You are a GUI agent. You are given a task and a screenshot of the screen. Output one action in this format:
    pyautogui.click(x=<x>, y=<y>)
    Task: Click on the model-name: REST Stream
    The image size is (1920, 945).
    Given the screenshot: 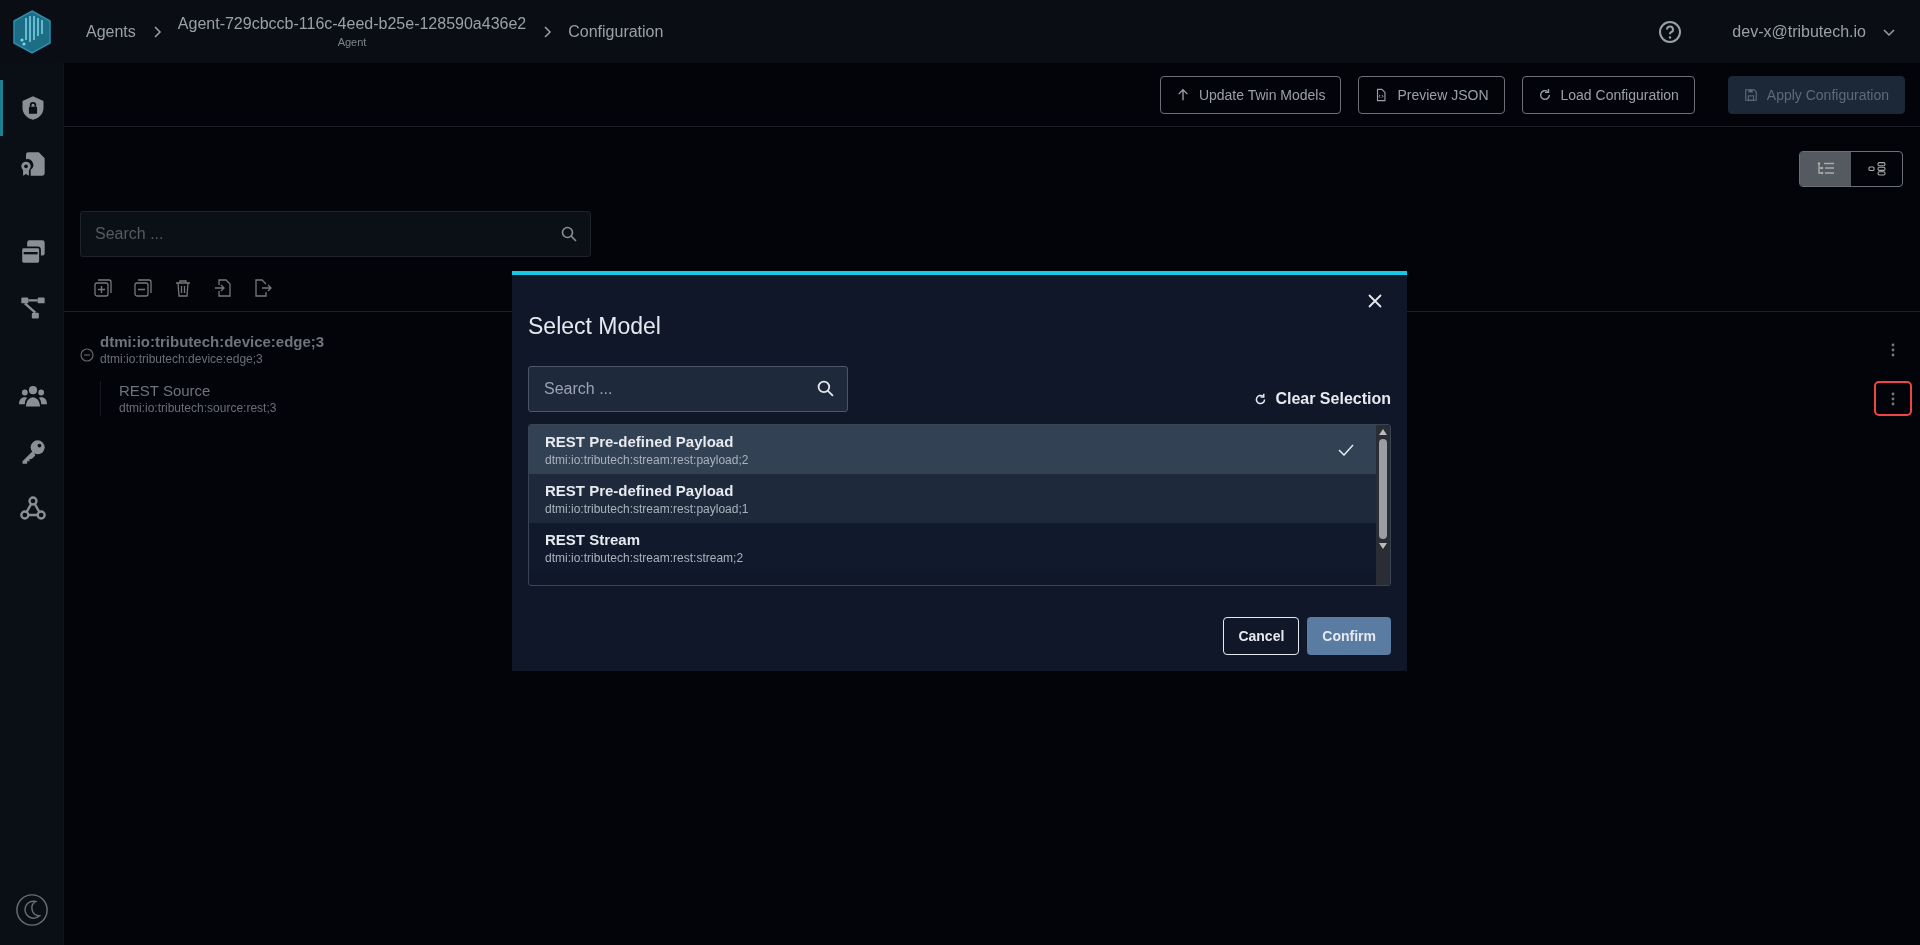 What is the action you would take?
    pyautogui.click(x=593, y=539)
    